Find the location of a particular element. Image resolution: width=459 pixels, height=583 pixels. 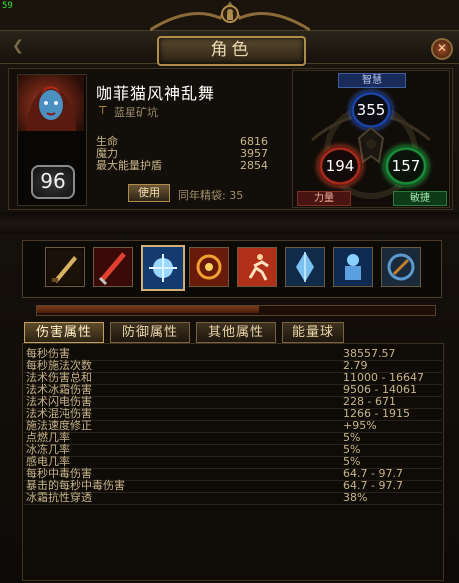

character-portrait-icon is located at coordinates (51, 108).